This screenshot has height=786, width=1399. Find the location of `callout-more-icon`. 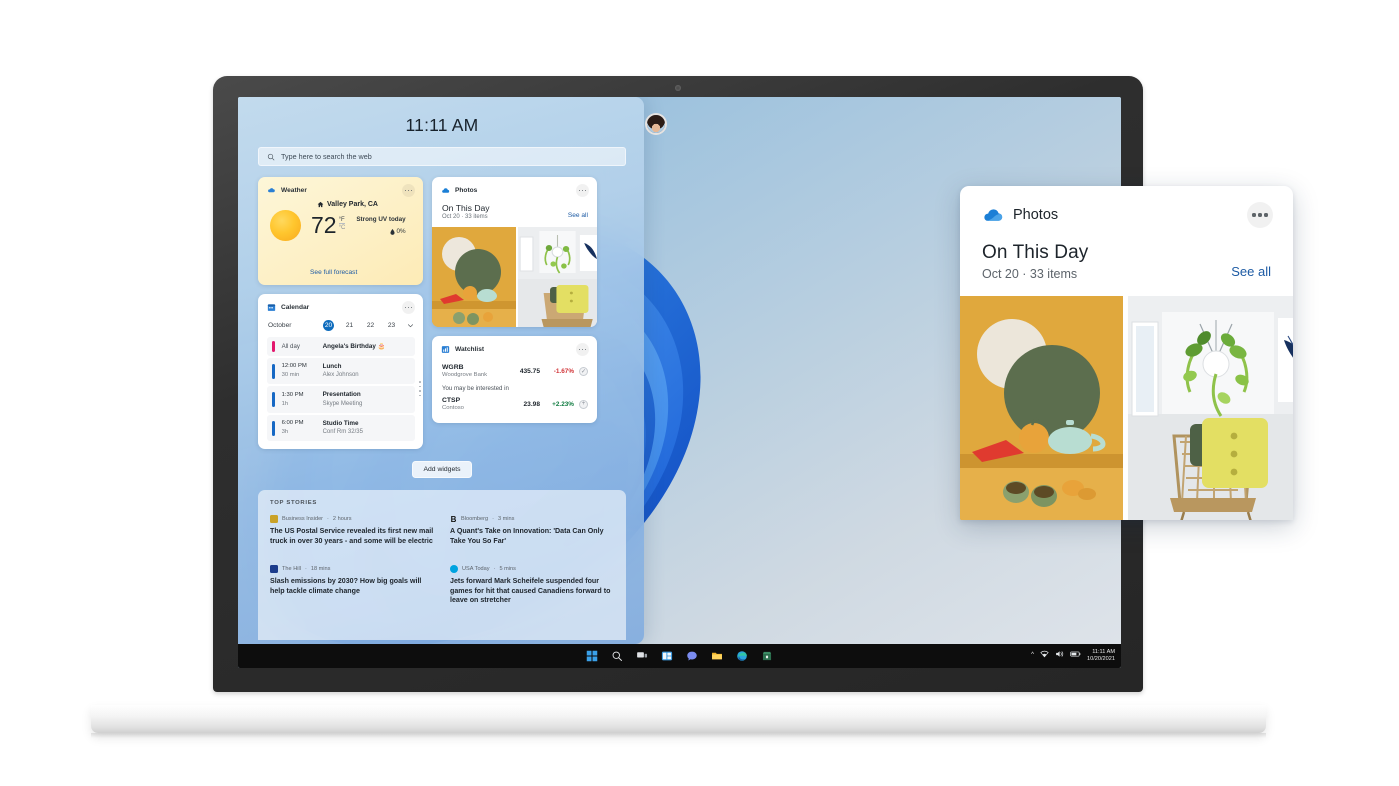

callout-more-icon is located at coordinates (1260, 215).